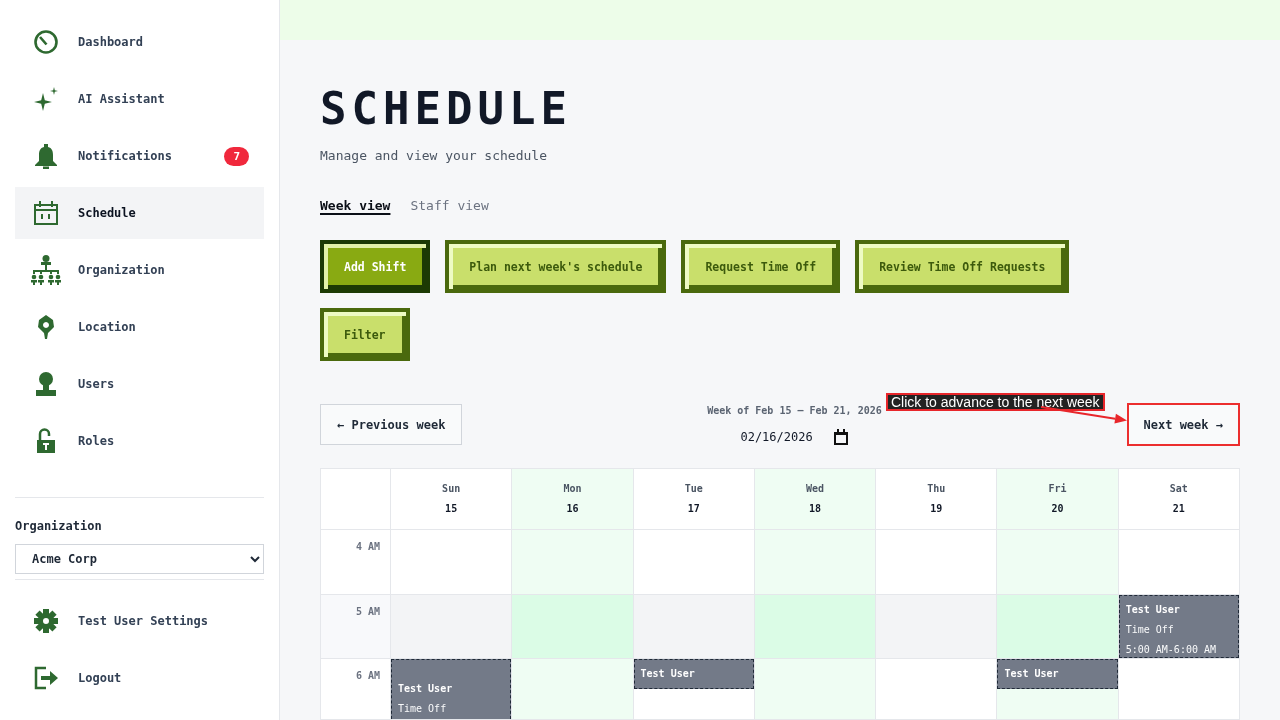 The height and width of the screenshot is (720, 1280). What do you see at coordinates (1183, 424) in the screenshot?
I see `next-week-button: Next week →` at bounding box center [1183, 424].